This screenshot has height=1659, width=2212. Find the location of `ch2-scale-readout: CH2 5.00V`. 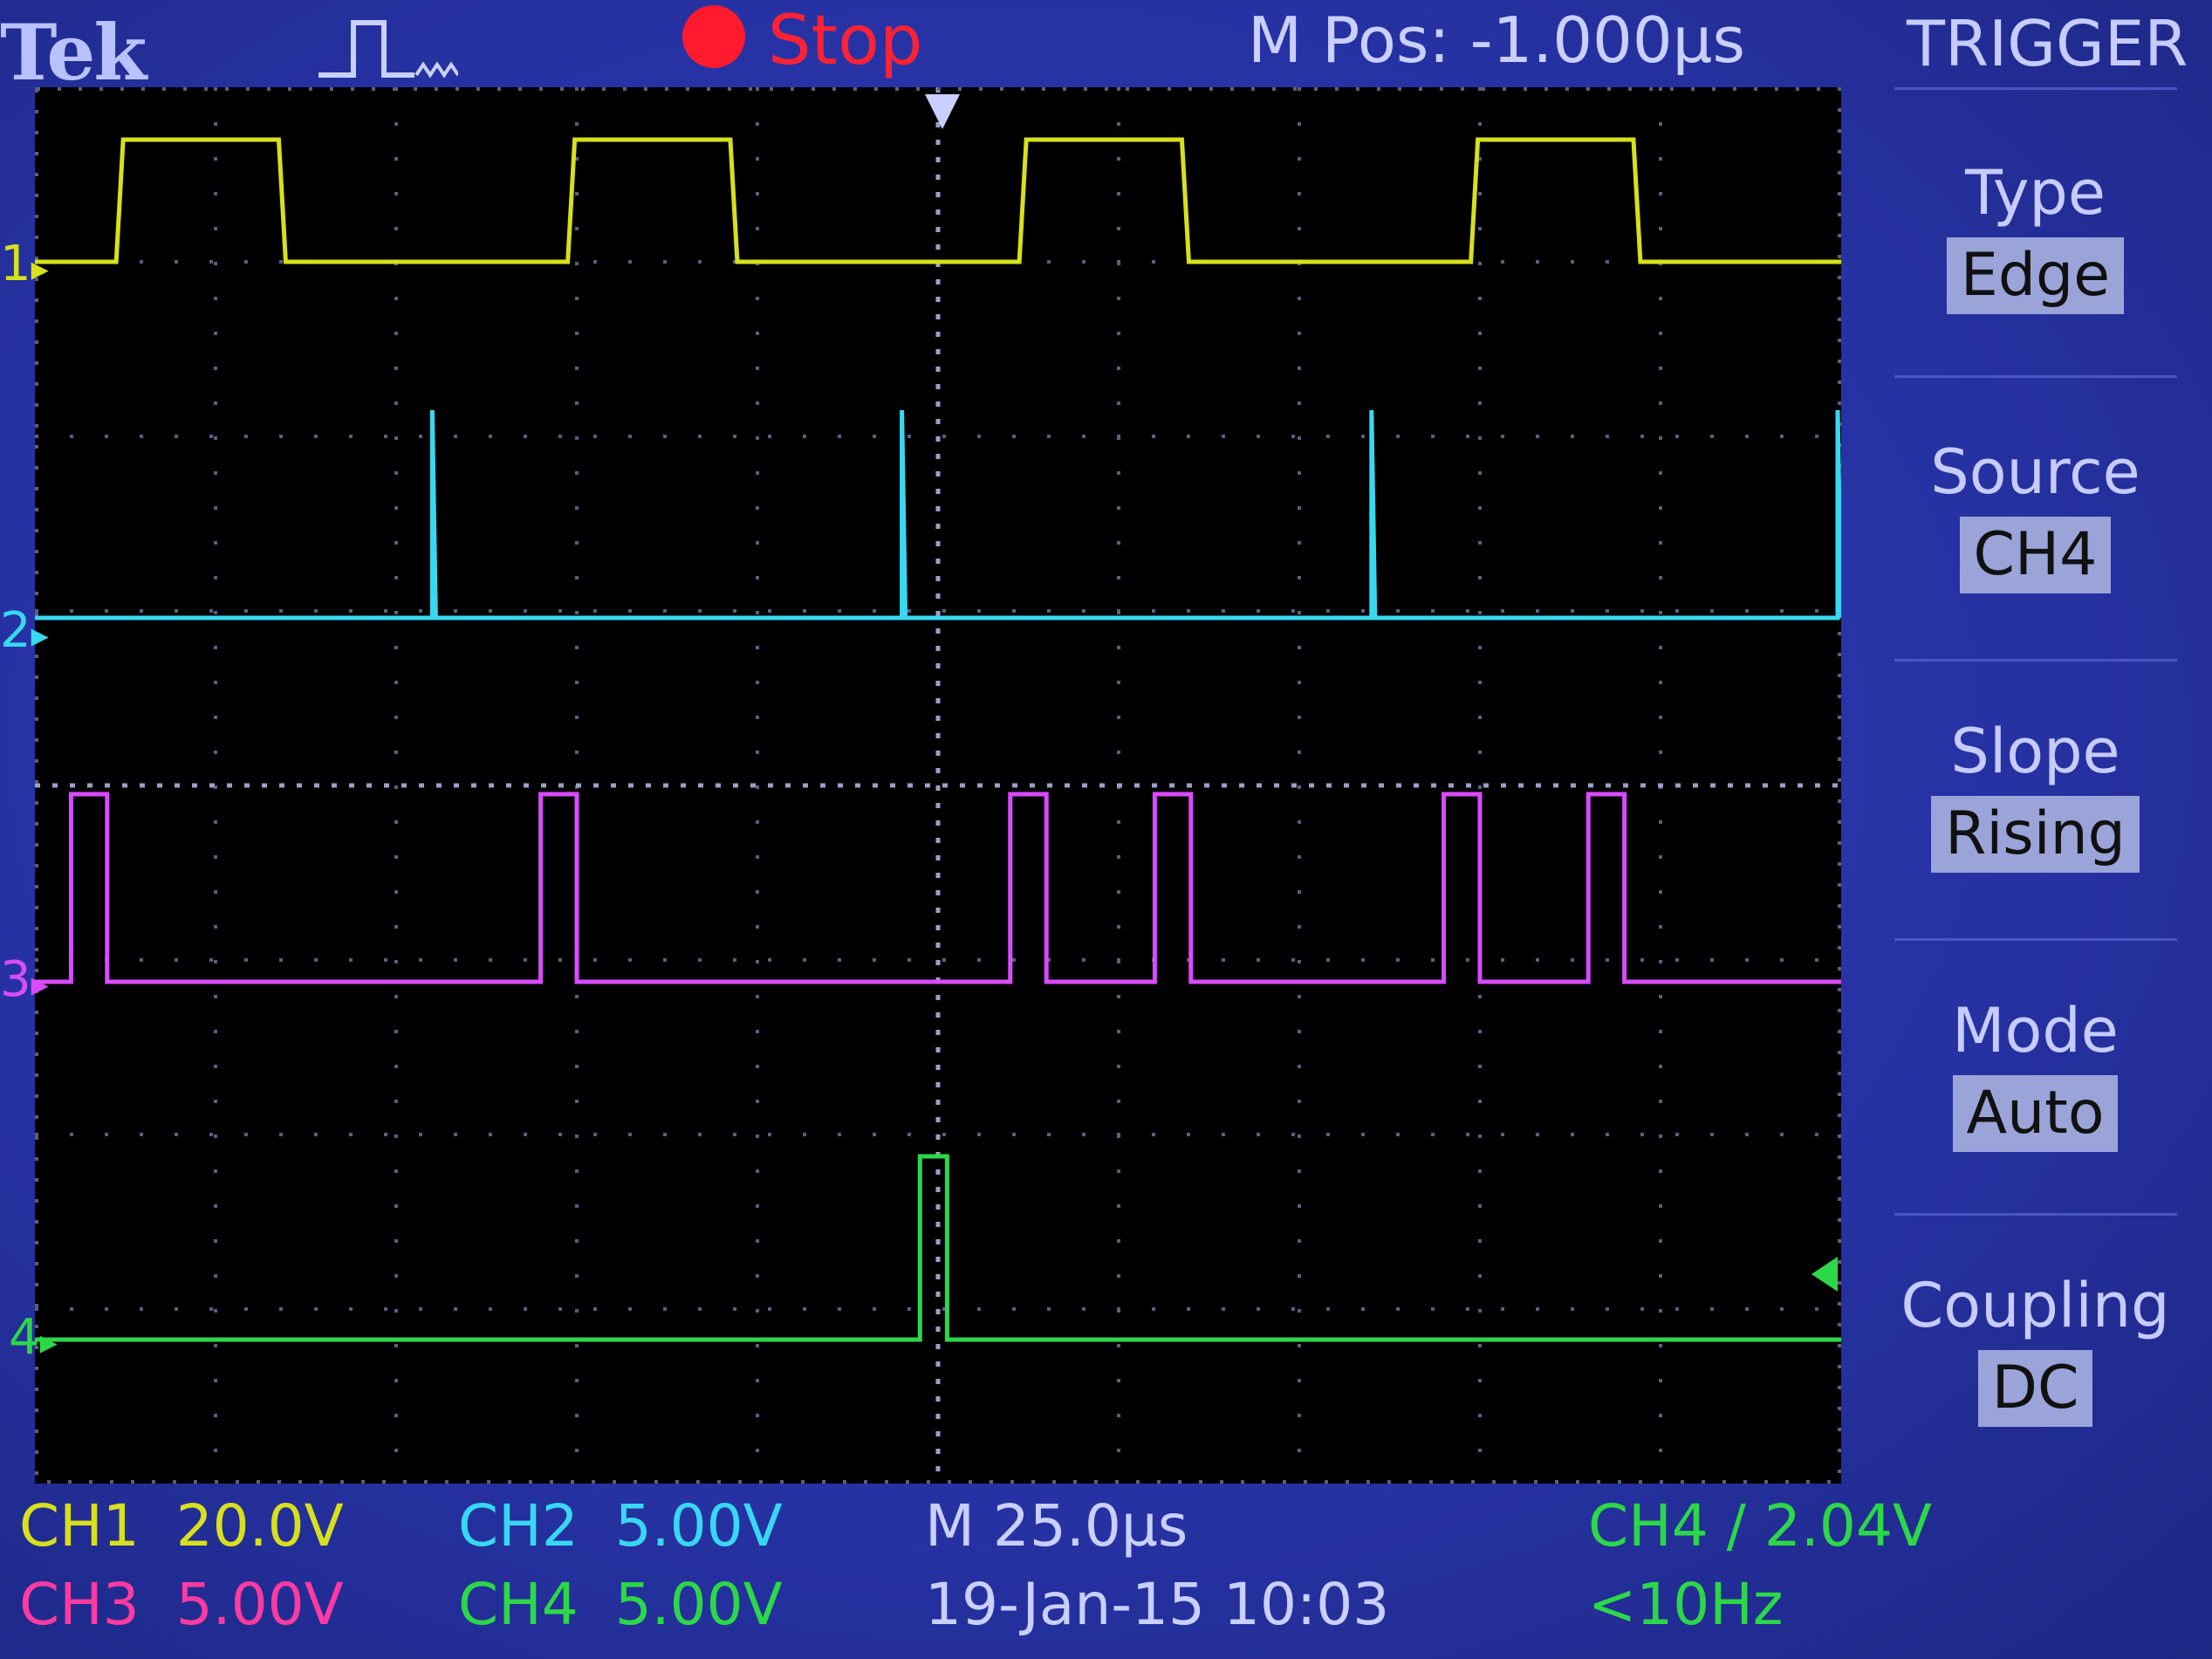

ch2-scale-readout: CH2 5.00V is located at coordinates (620, 1526).